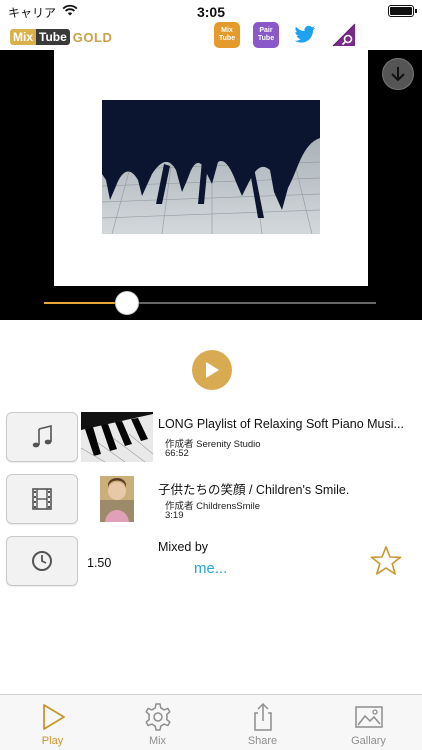  I want to click on seek-thumb, so click(127, 303).